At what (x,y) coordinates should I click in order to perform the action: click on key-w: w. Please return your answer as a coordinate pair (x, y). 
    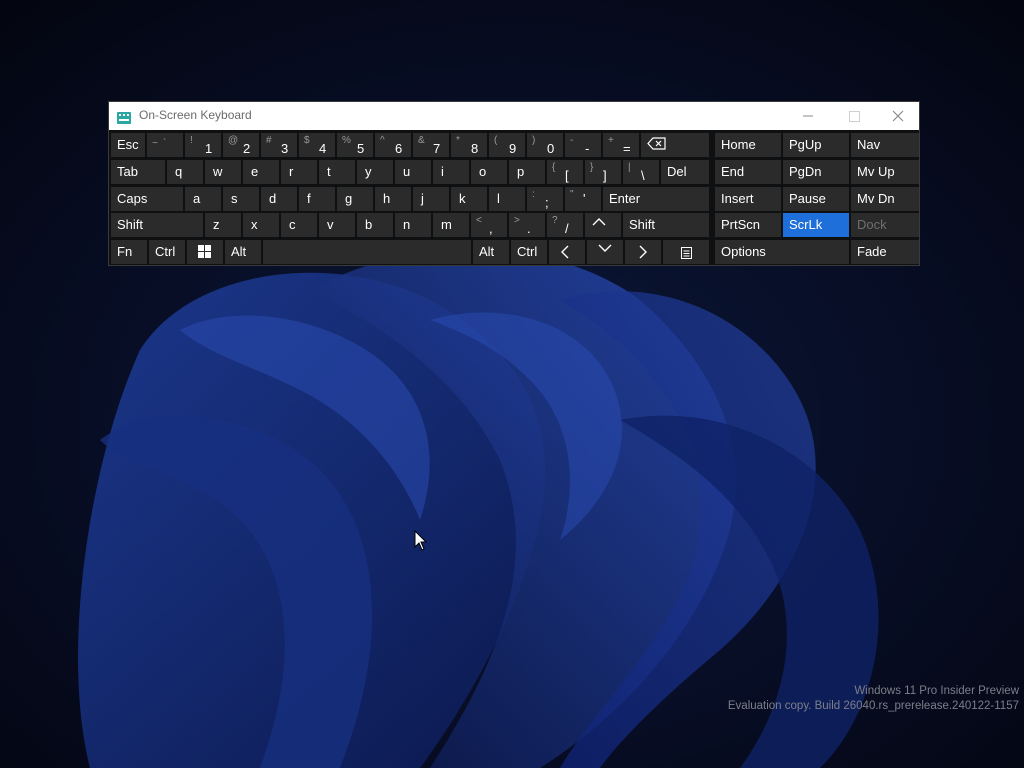
    Looking at the image, I should click on (223, 172).